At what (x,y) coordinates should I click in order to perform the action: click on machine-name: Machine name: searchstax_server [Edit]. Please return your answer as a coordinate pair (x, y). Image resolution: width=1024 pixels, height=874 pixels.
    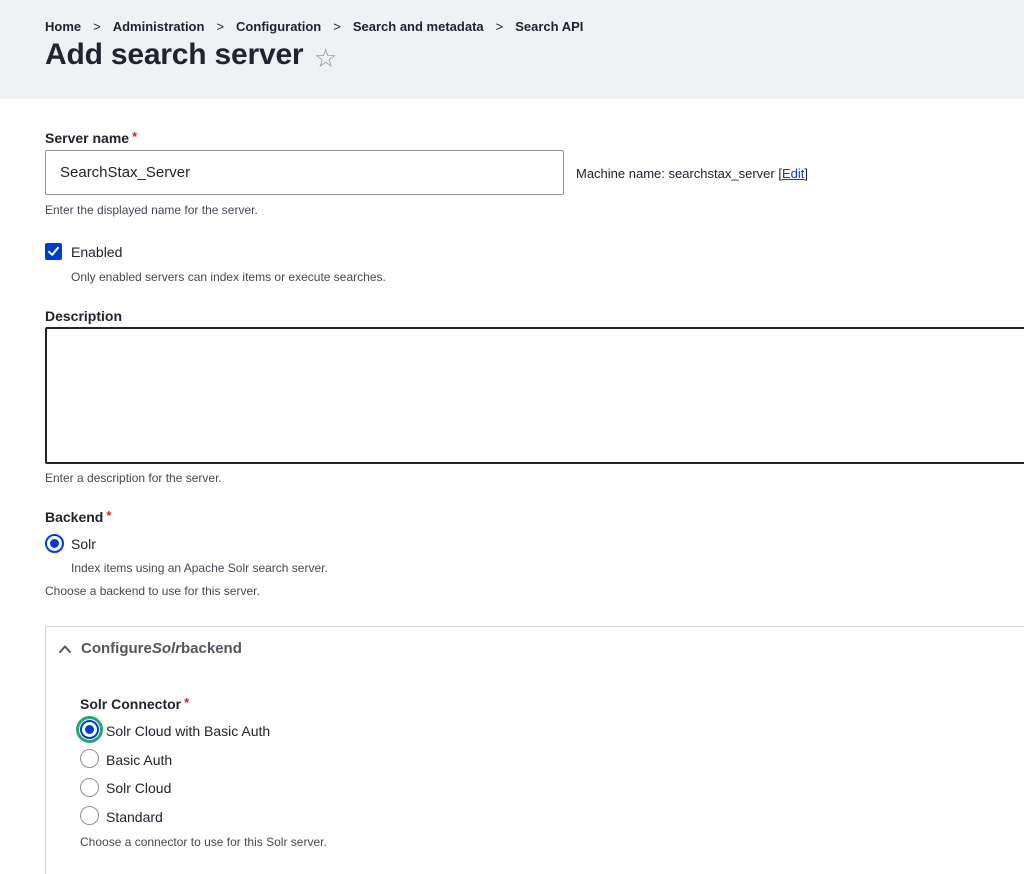
    Looking at the image, I should click on (692, 173).